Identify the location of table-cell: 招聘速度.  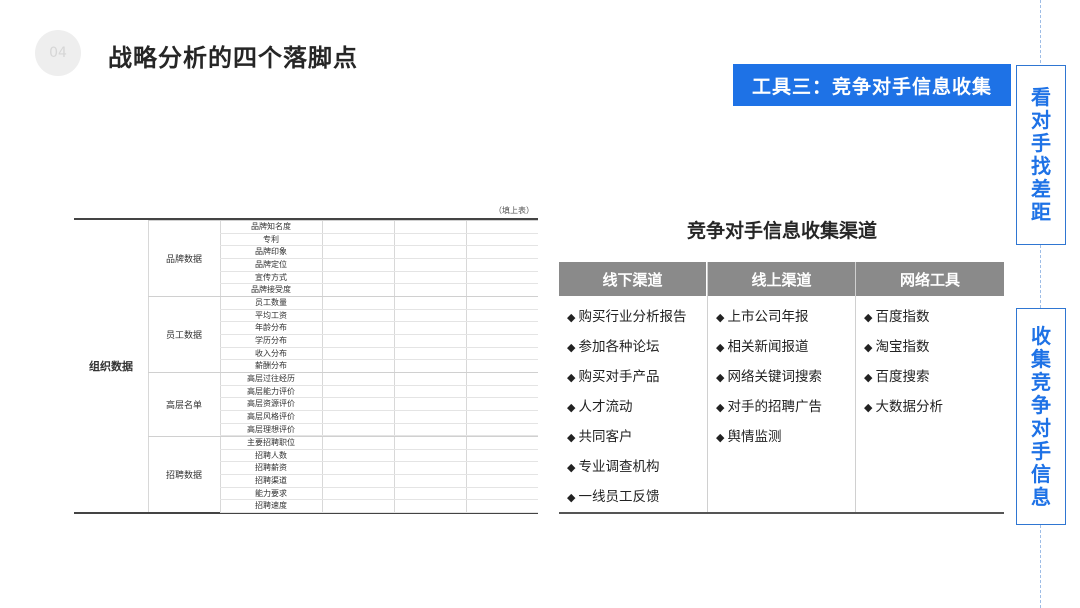
(271, 506).